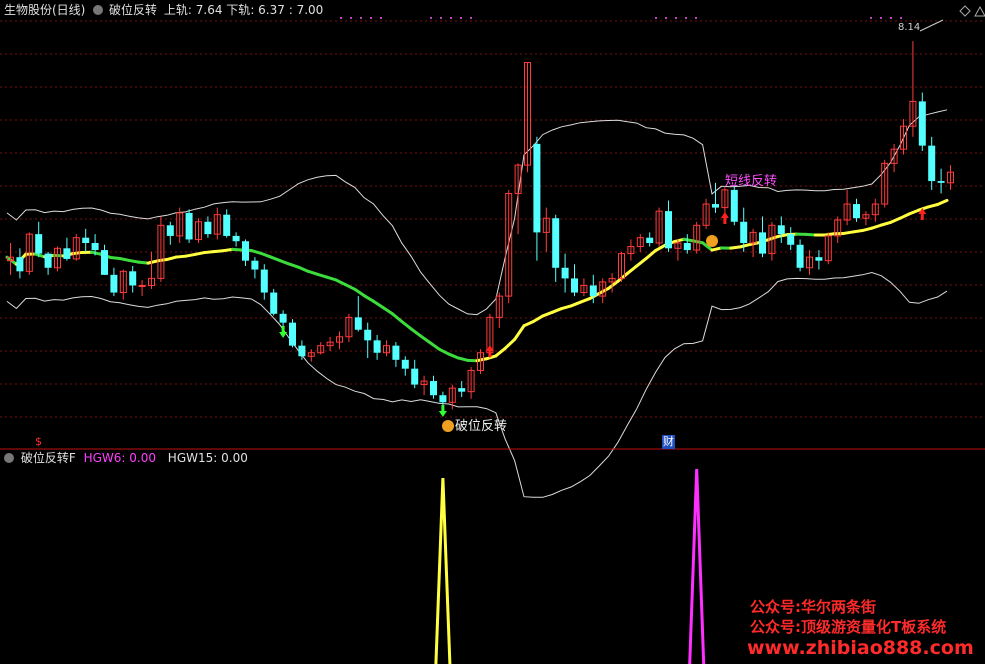  Describe the element at coordinates (126, 458) in the screenshot. I see `sub-header: 破位反转F HGW6: 0.00 HGW15: 0.00` at that location.